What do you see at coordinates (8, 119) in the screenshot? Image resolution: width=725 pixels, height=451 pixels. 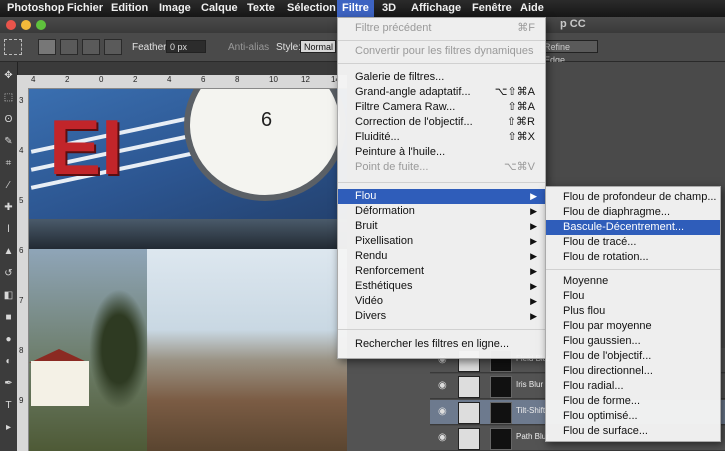 I see `lasso-icon: ʘ` at bounding box center [8, 119].